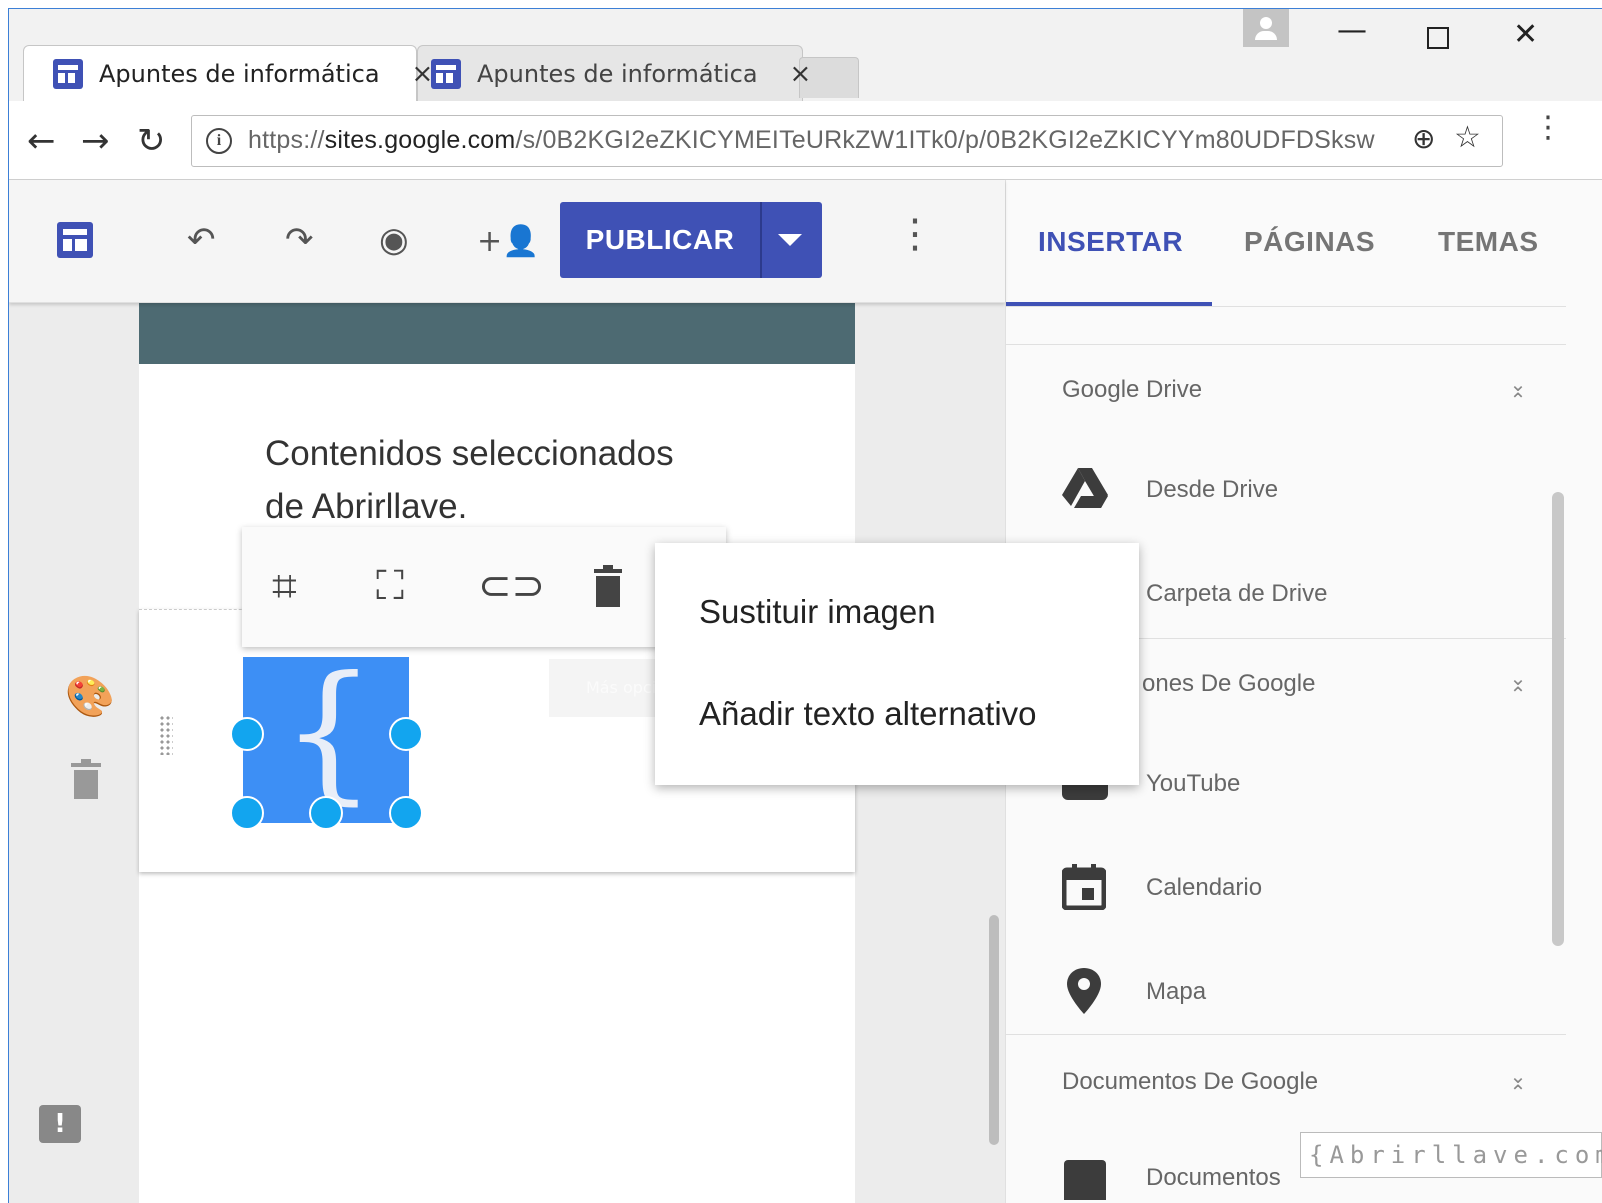  Describe the element at coordinates (1286, 306) in the screenshot. I see `tabs-divider` at that location.